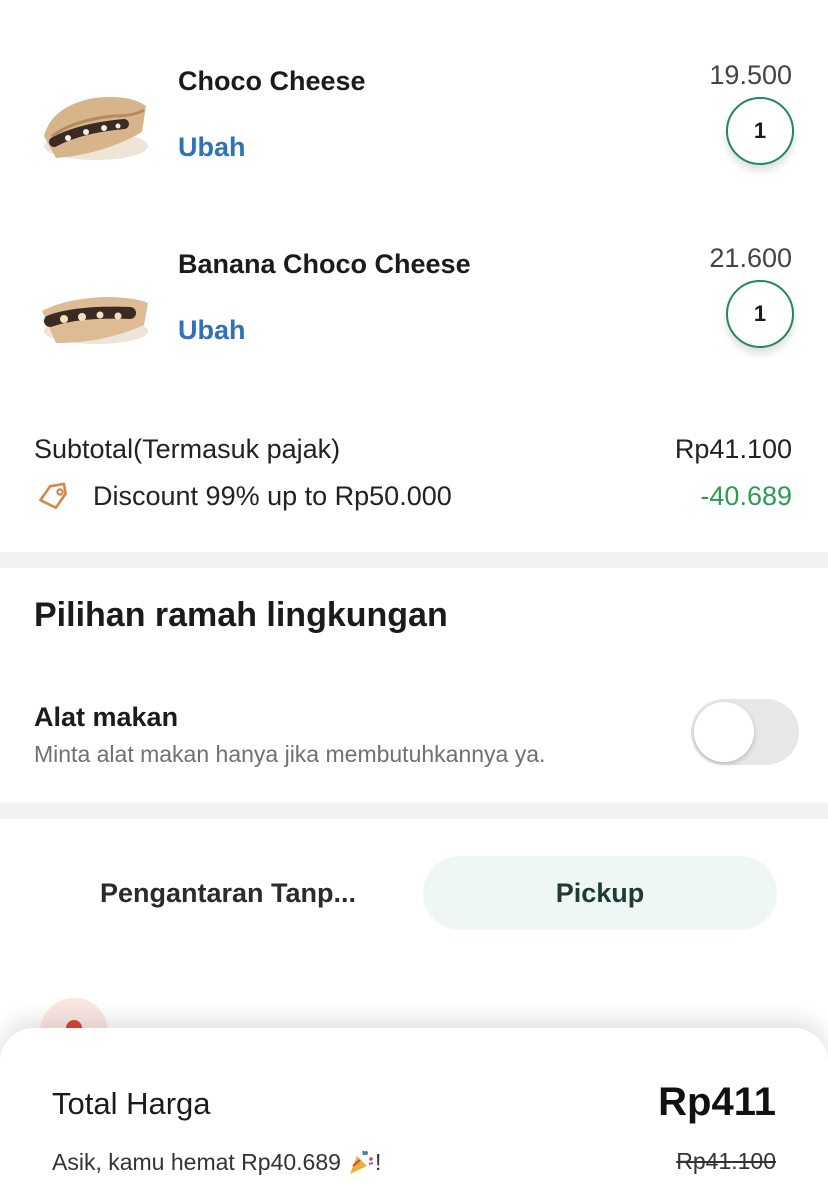 This screenshot has height=1200, width=828. I want to click on total-label: Total Harga, so click(131, 1103).